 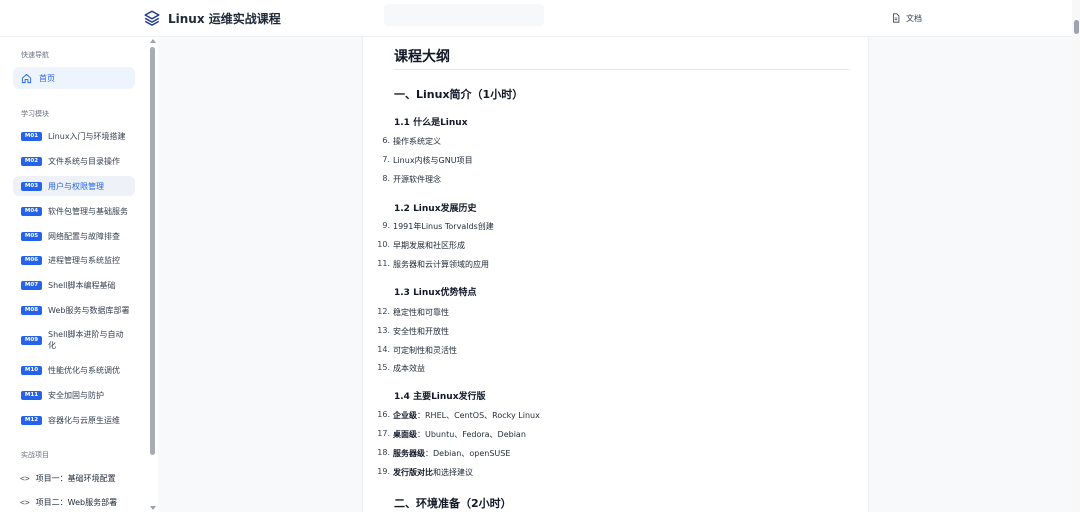 I want to click on list-number: 15., so click(x=383, y=367).